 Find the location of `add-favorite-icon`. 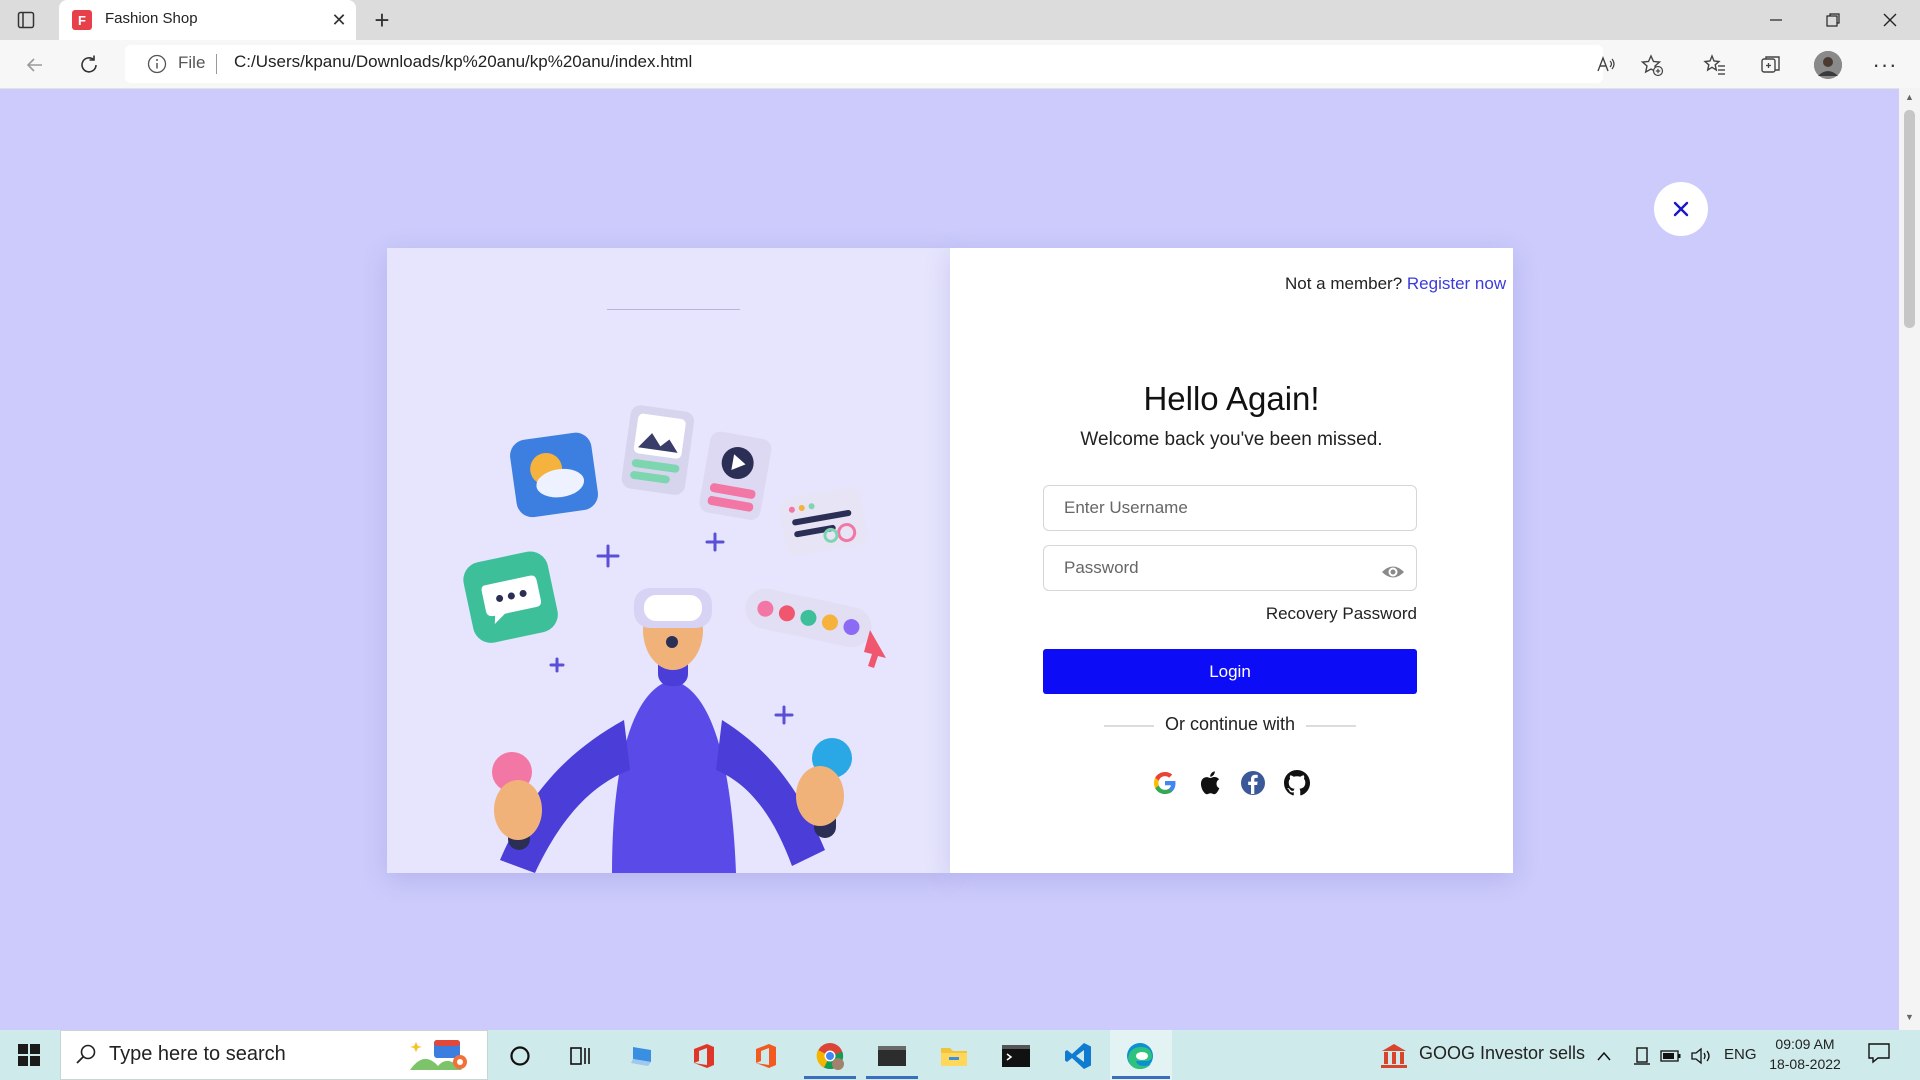

add-favorite-icon is located at coordinates (1652, 65).